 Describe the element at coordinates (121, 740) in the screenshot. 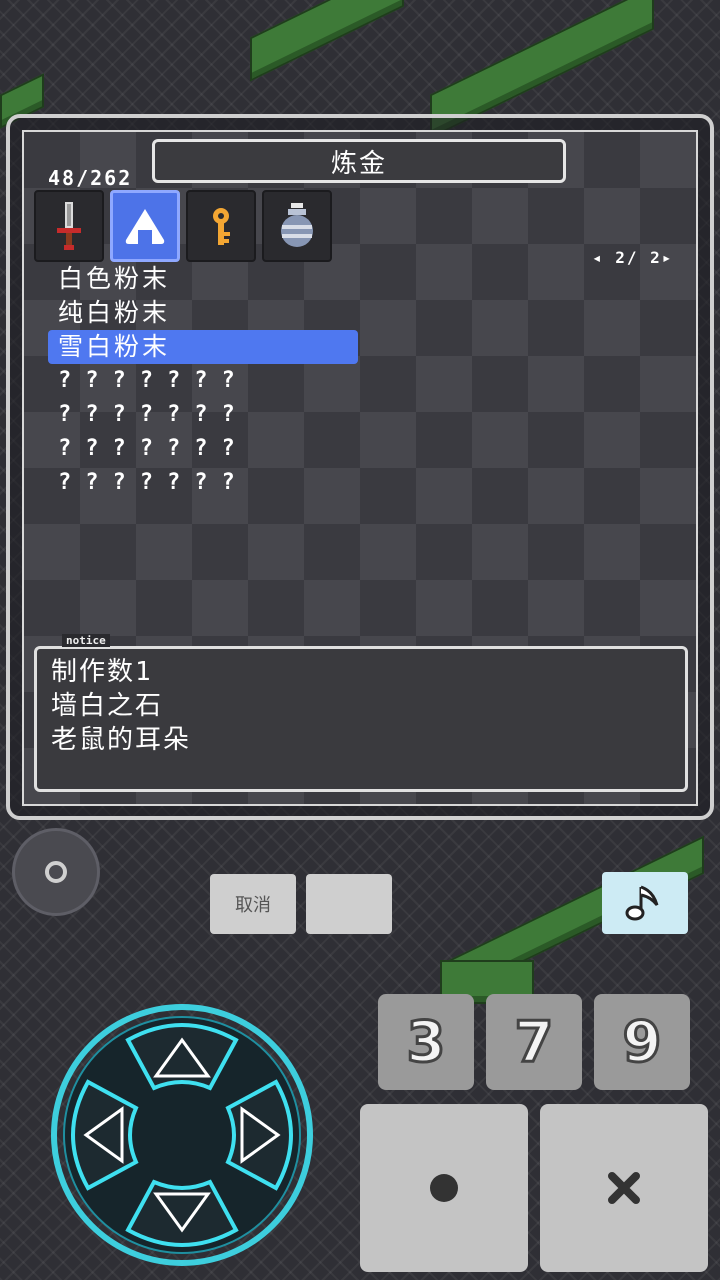

I see `notice-line: 老鼠的耳朵` at that location.